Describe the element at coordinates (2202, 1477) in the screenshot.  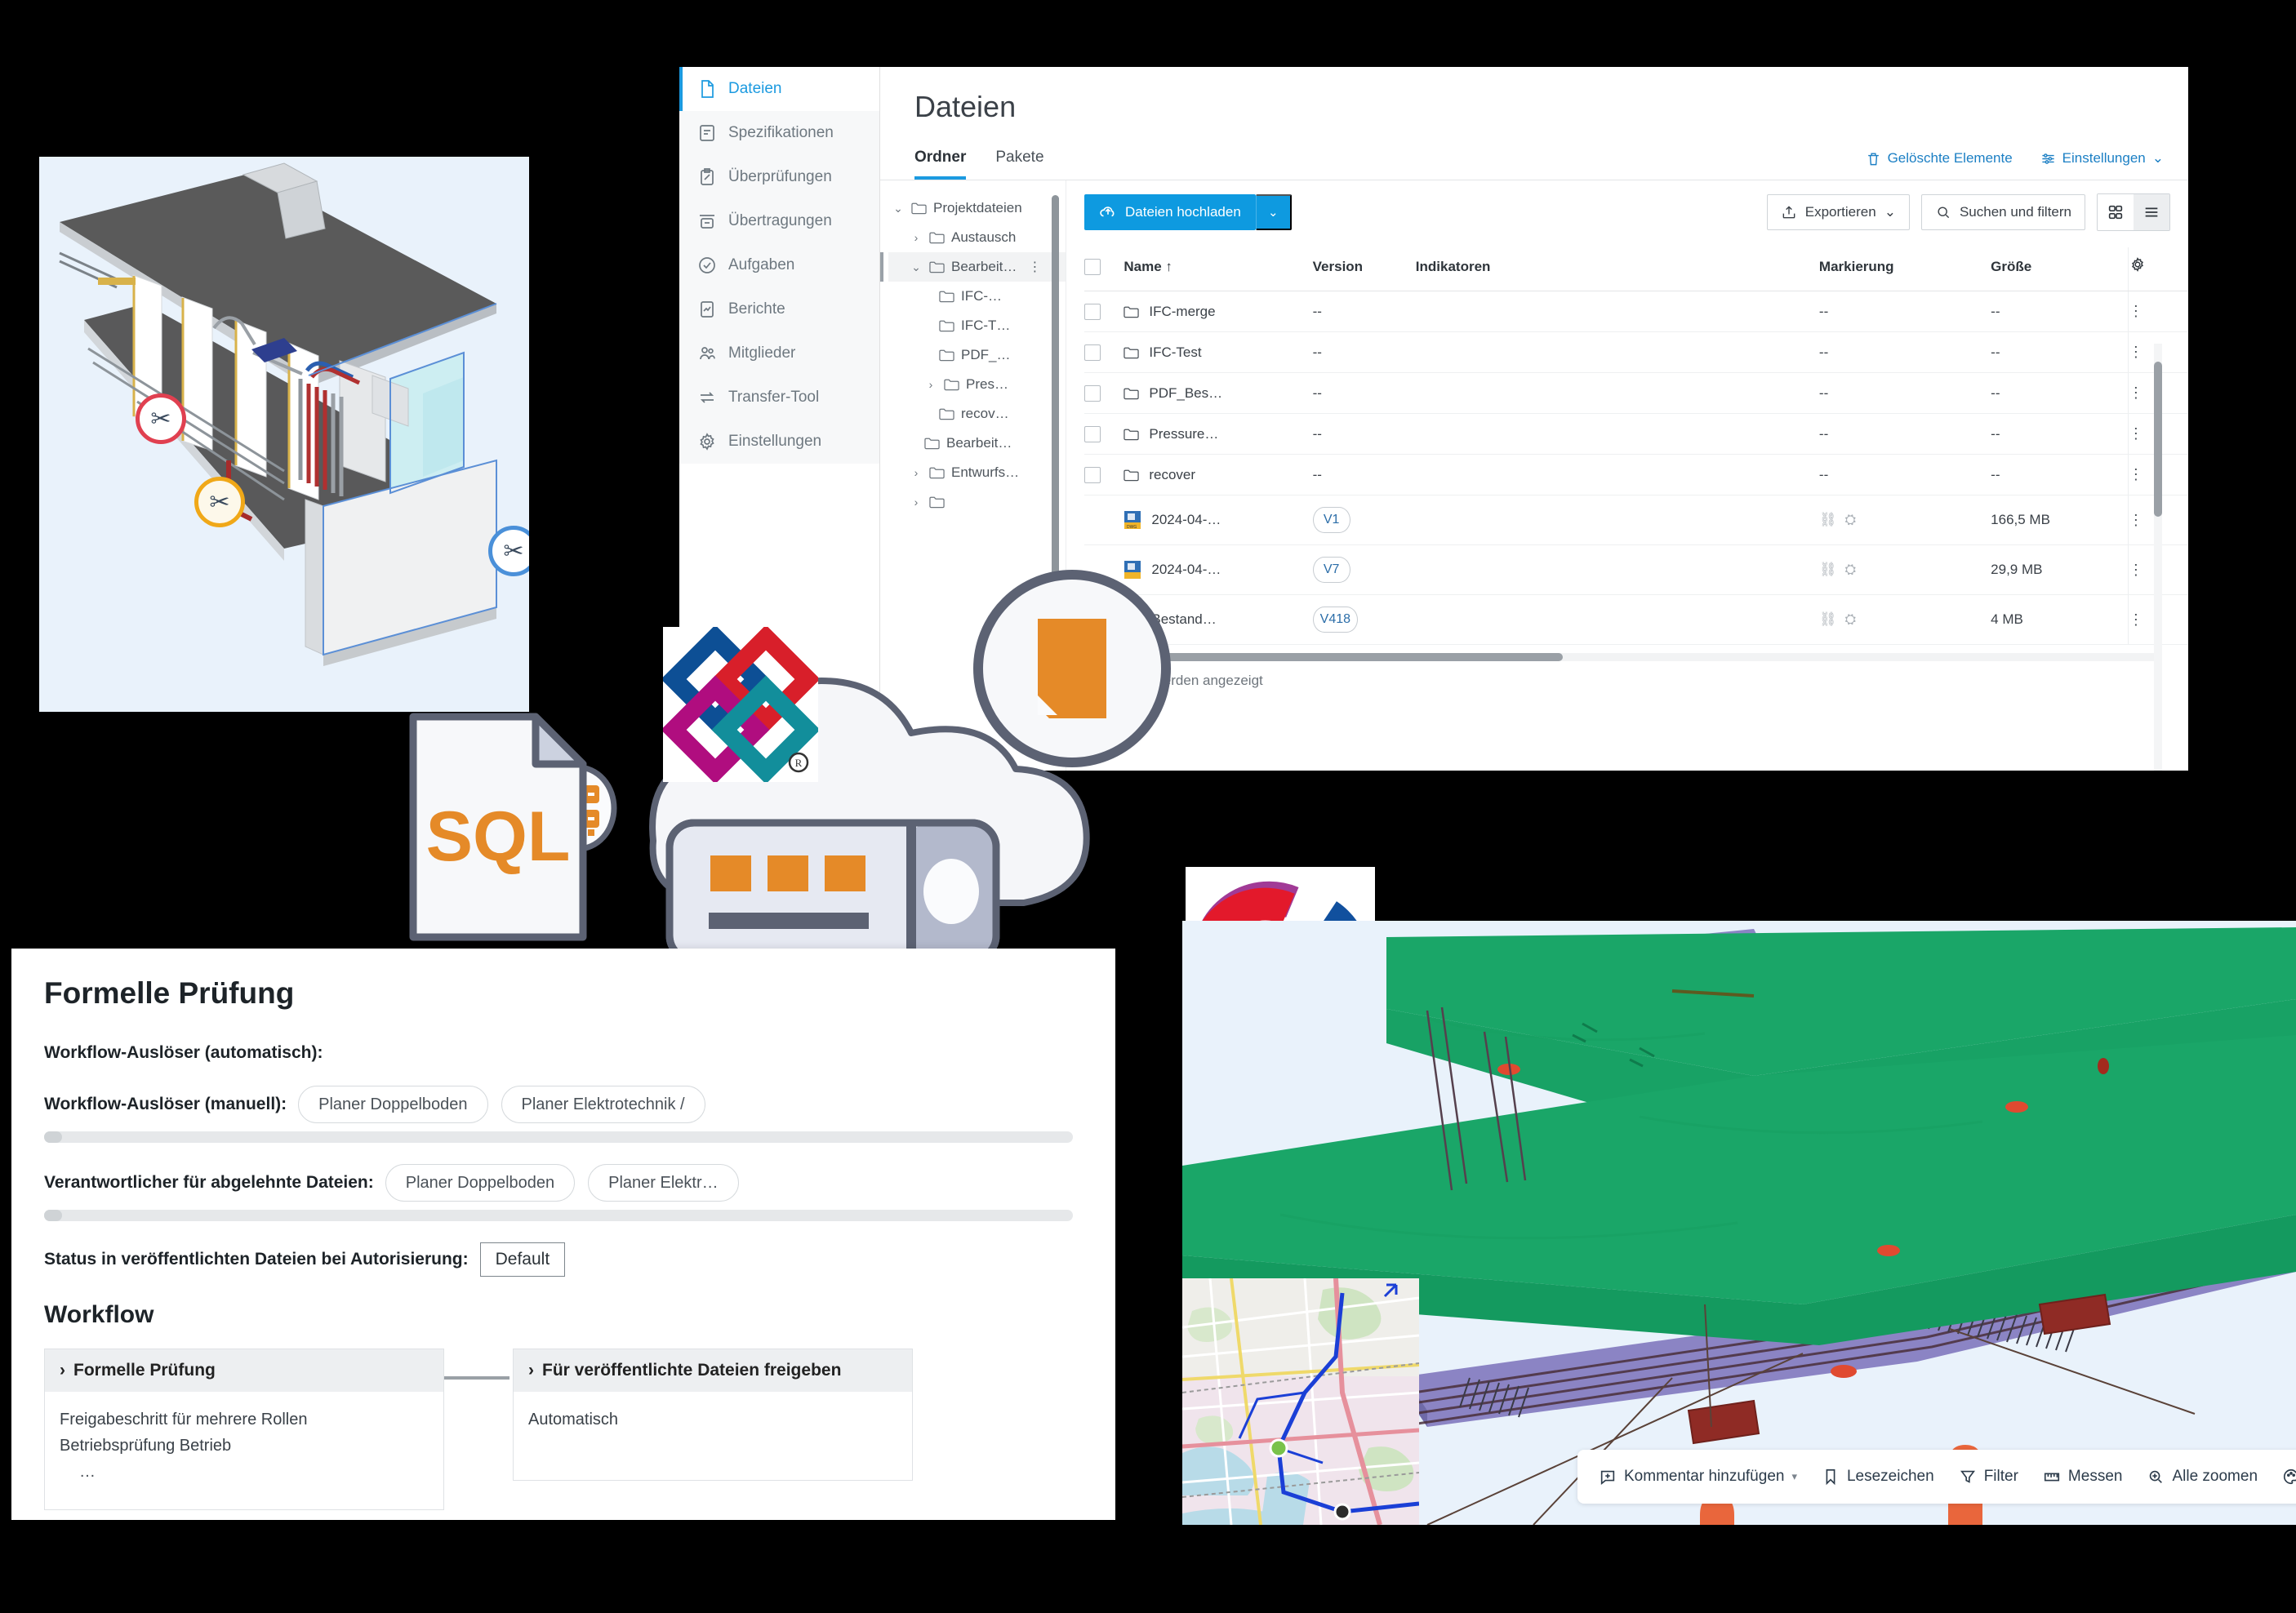
I see `zoom-all-button: Alle zoomen` at that location.